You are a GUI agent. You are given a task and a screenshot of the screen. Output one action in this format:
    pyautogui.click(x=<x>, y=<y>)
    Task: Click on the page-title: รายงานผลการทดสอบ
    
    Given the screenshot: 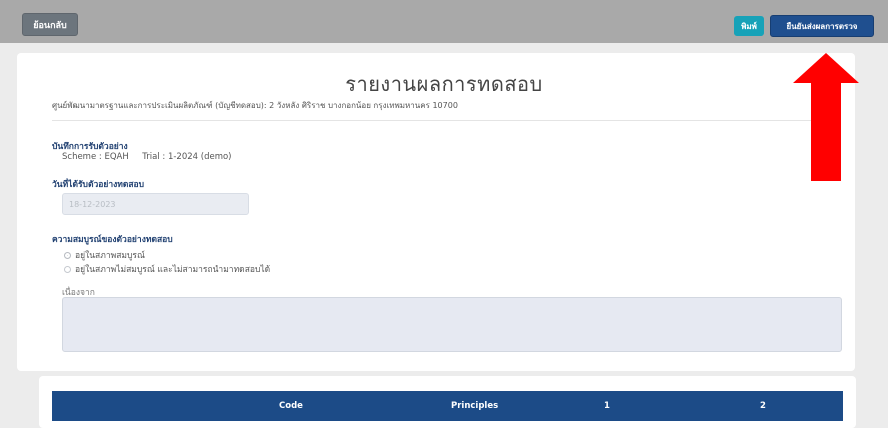 What is the action you would take?
    pyautogui.click(x=444, y=84)
    